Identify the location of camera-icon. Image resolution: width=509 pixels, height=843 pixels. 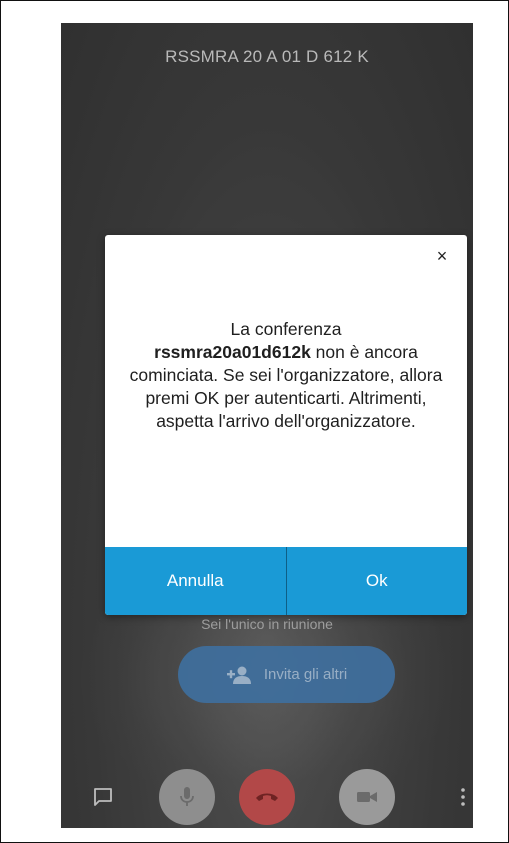
(367, 797).